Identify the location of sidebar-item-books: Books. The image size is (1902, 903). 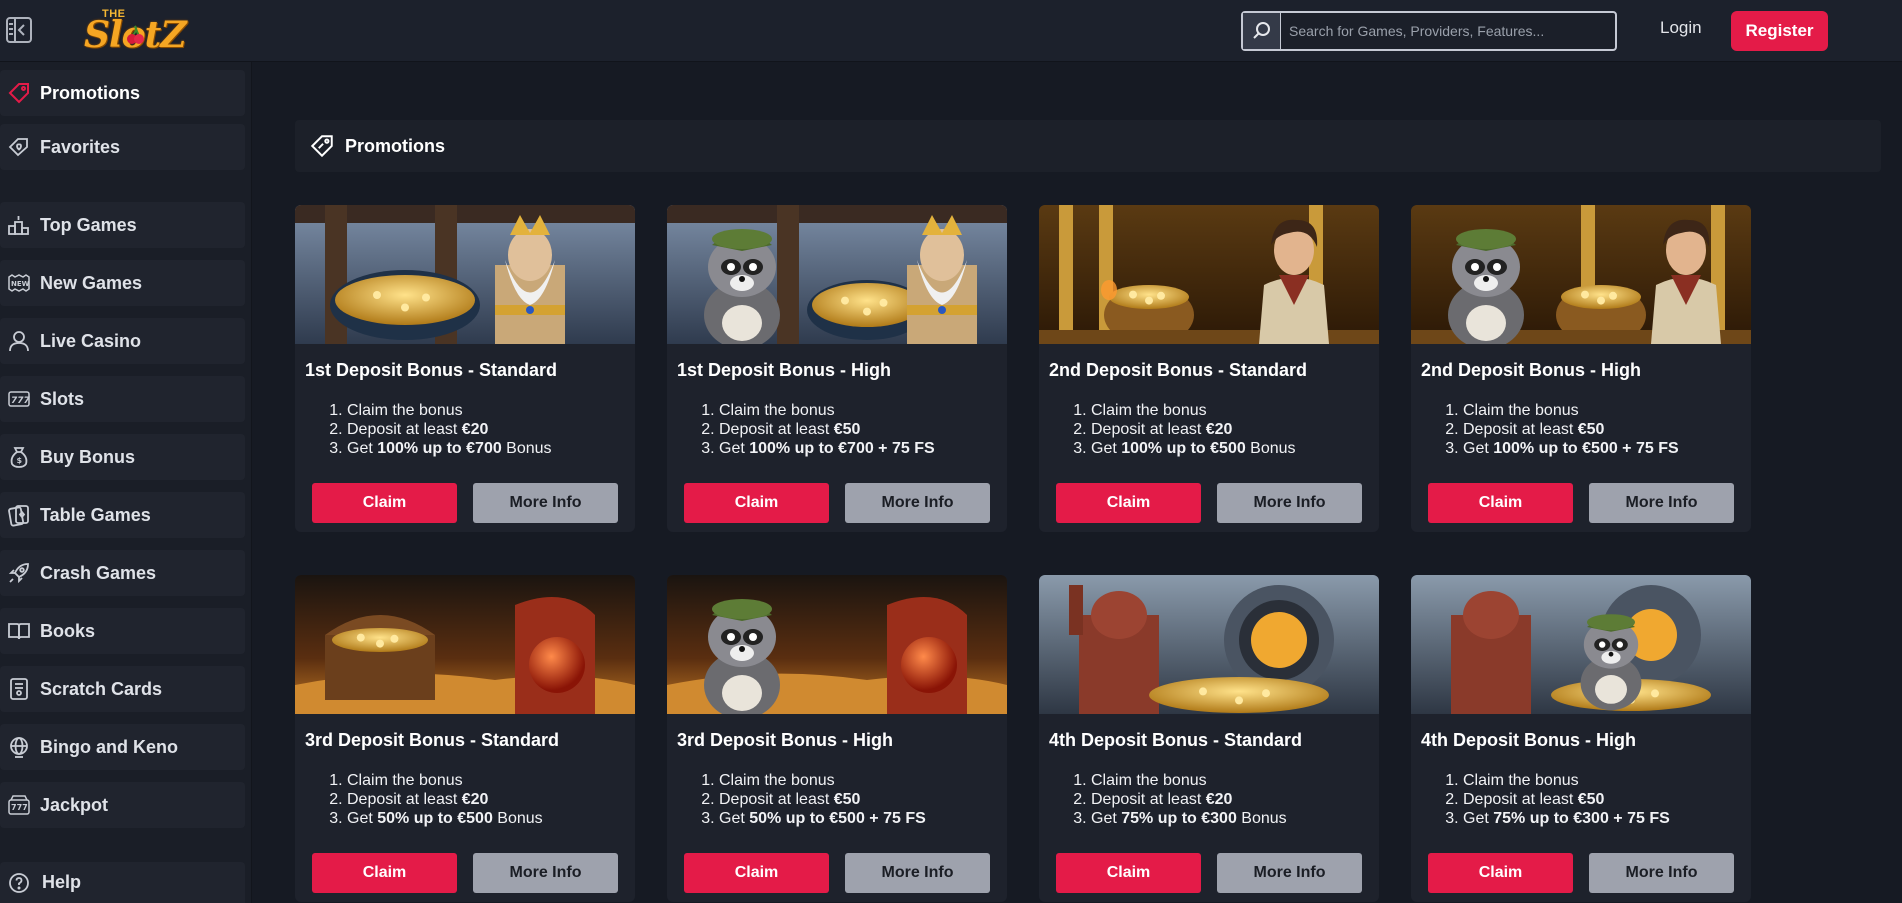
(122, 631).